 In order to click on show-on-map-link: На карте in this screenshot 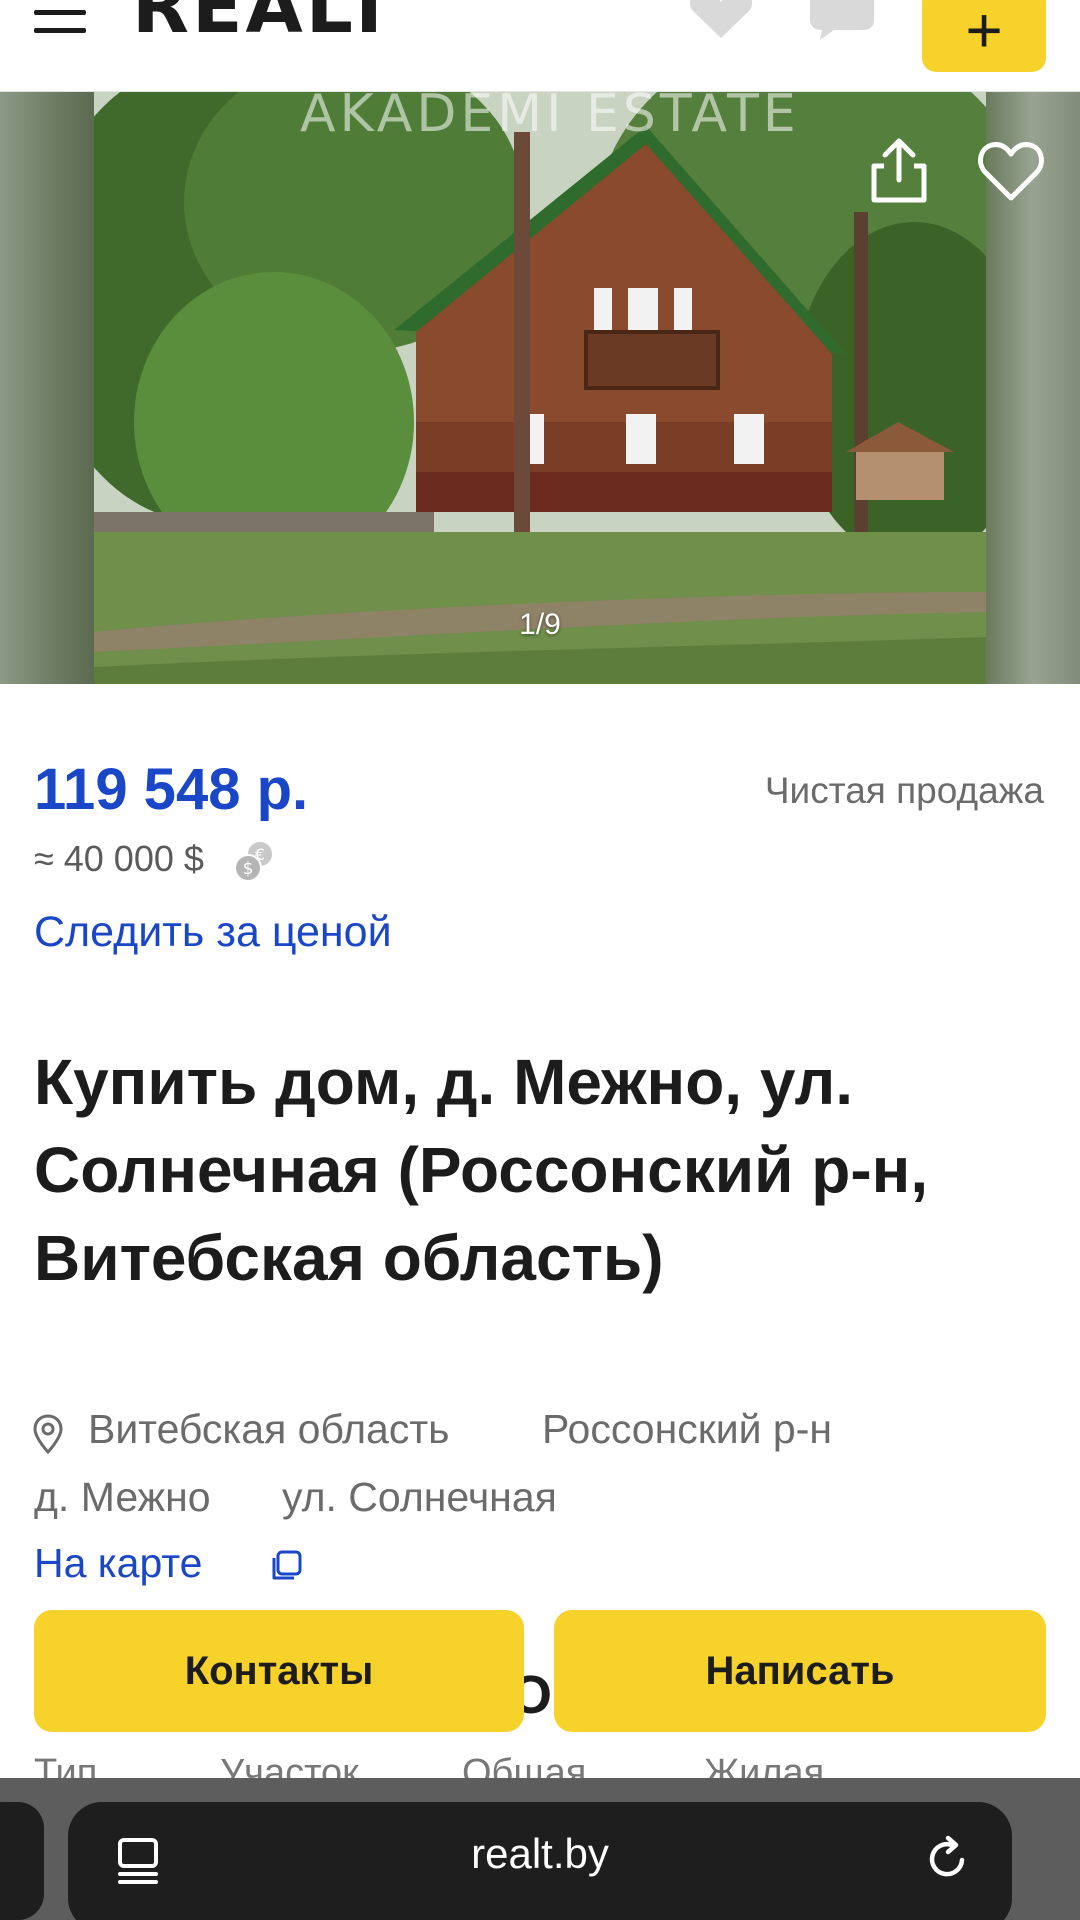, I will do `click(118, 1563)`.